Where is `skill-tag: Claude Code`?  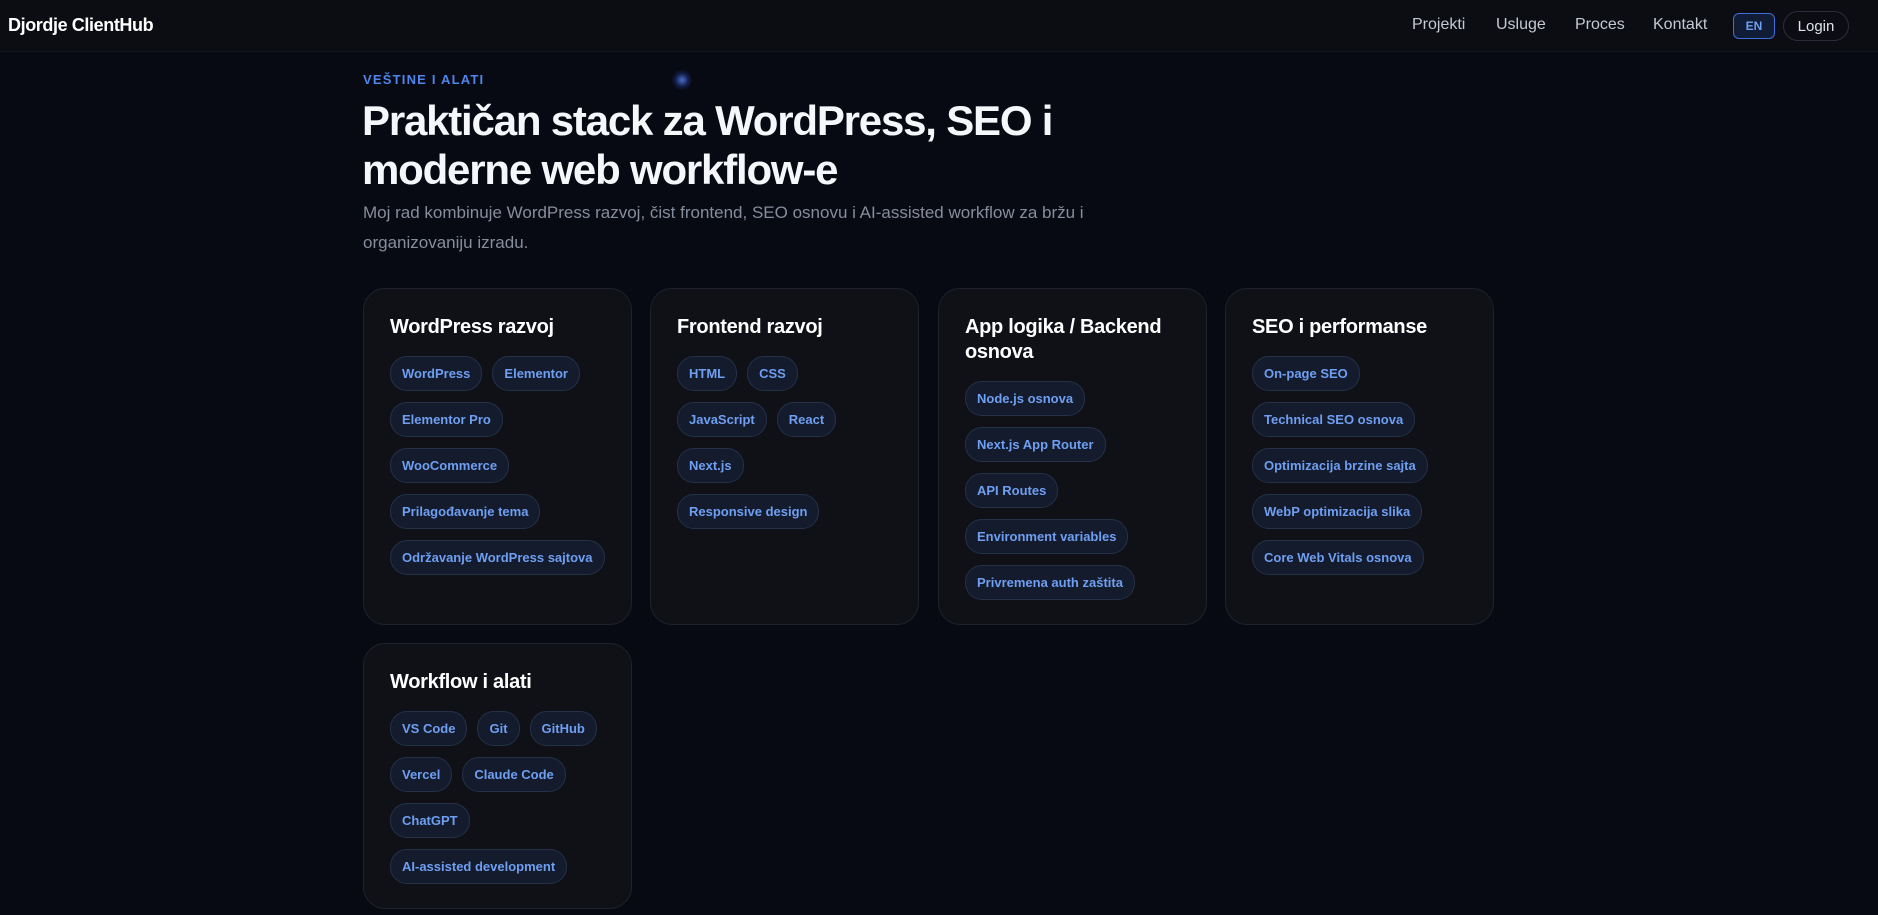
skill-tag: Claude Code is located at coordinates (514, 774).